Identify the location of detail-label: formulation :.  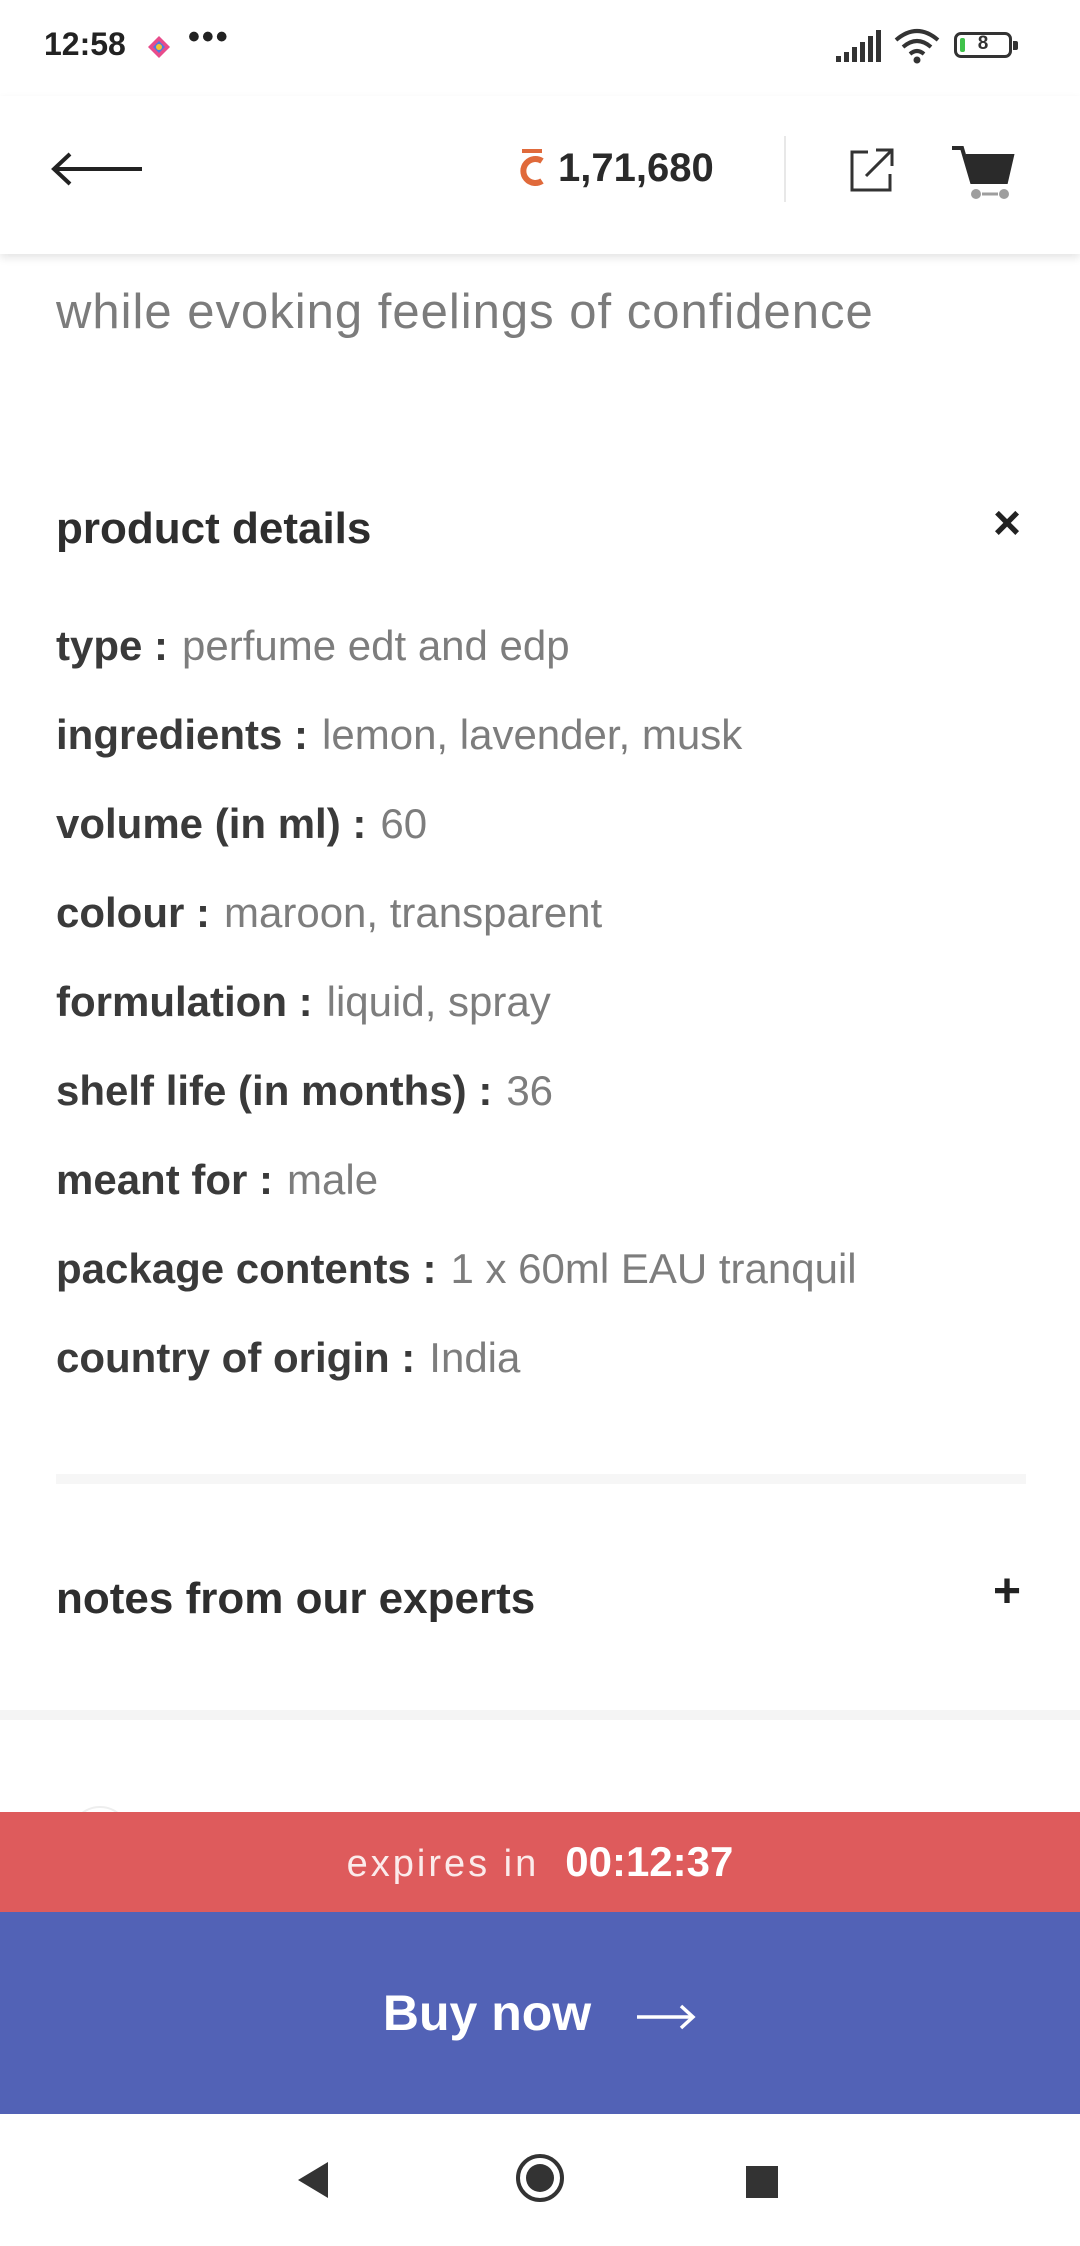
(184, 1001).